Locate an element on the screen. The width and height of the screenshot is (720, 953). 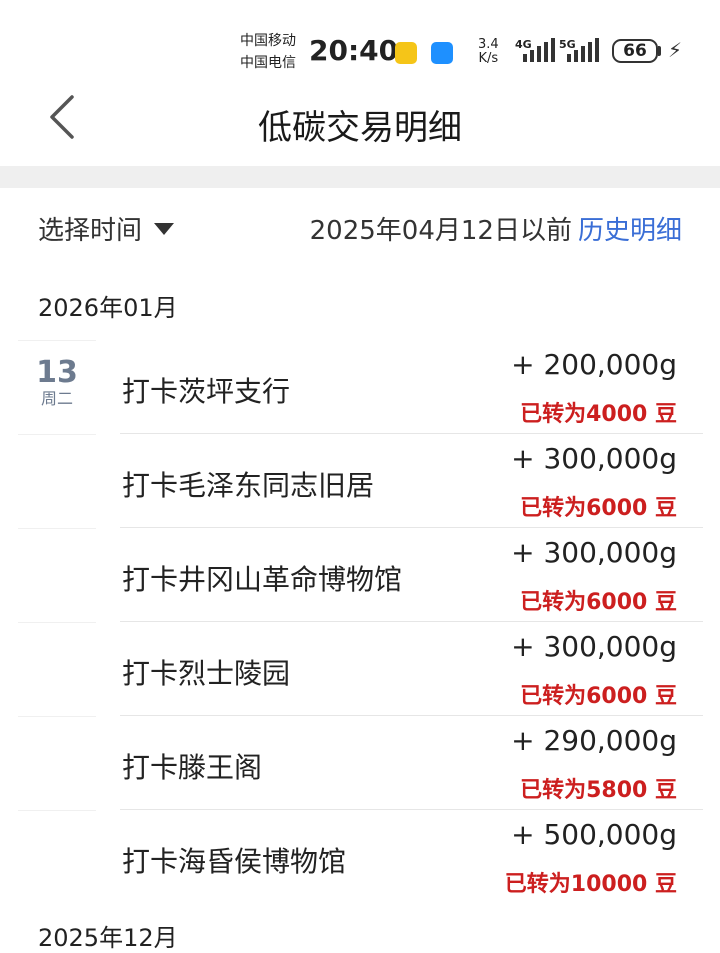
item-converted: 已转为5800 豆 is located at coordinates (598, 790).